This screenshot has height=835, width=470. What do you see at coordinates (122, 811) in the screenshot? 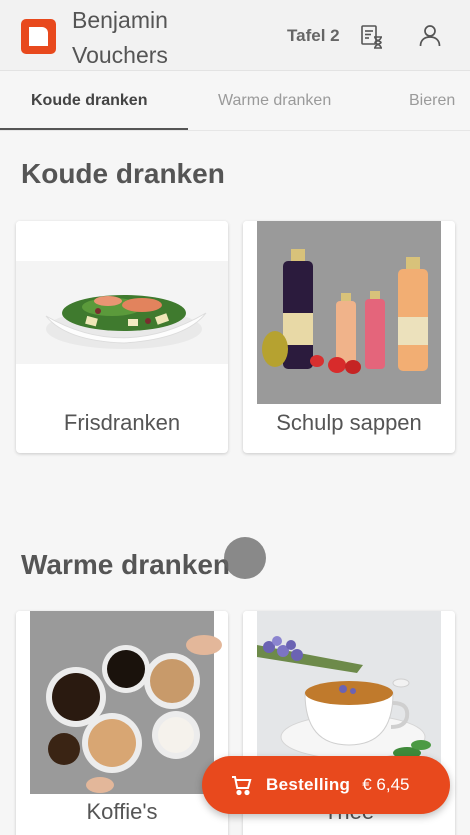
I see `product-label: Koffie's` at bounding box center [122, 811].